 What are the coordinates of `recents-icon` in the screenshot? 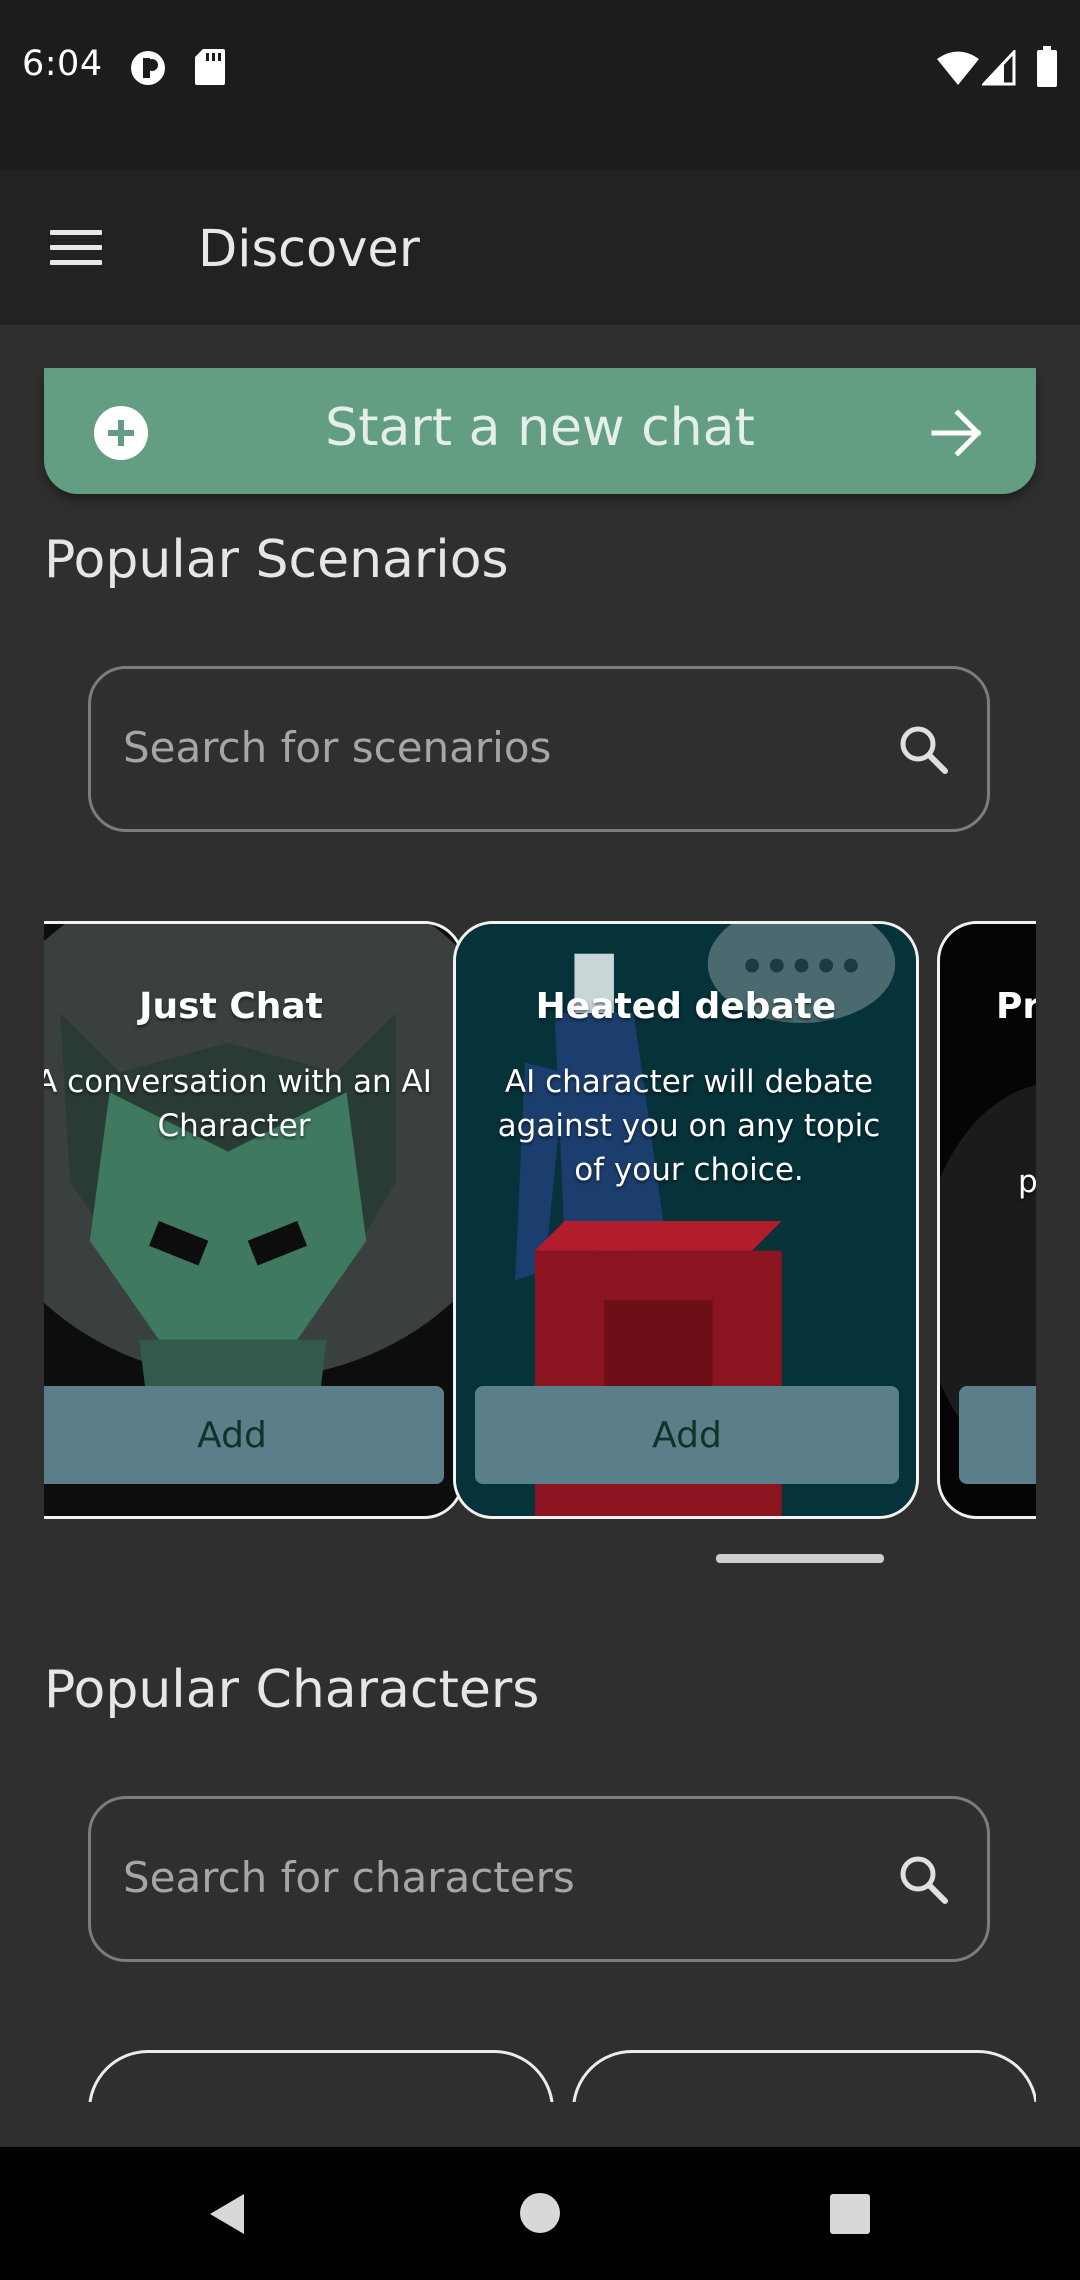 It's located at (850, 2214).